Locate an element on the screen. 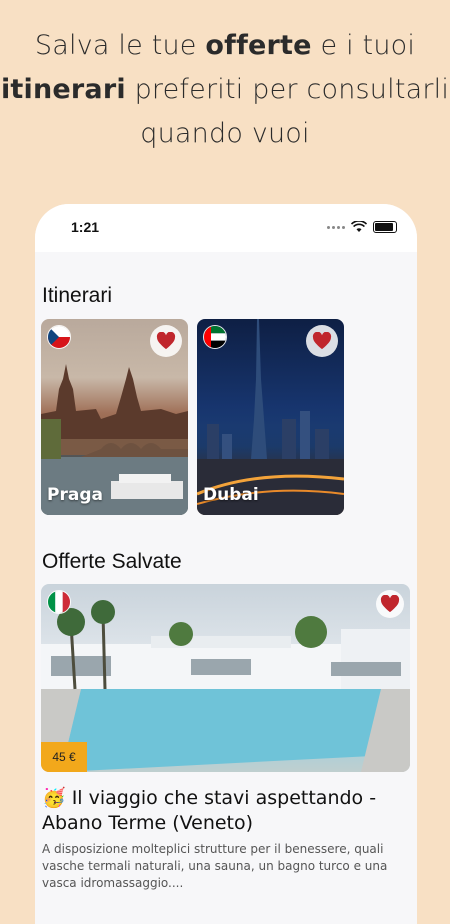  signal-icon is located at coordinates (336, 227).